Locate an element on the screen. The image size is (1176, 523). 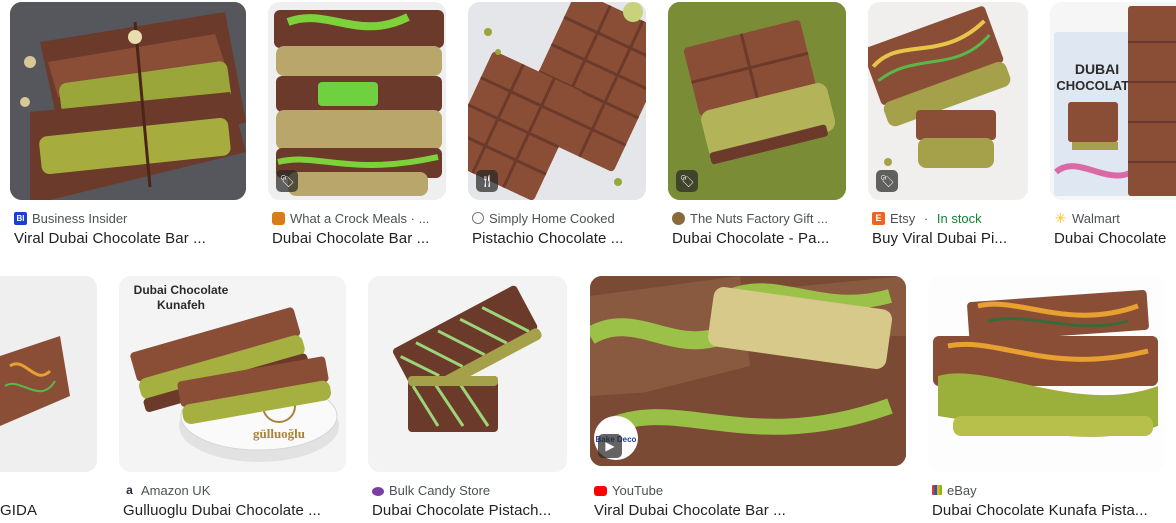
result-source-label: Simply Home Cooked is located at coordinates (552, 218).